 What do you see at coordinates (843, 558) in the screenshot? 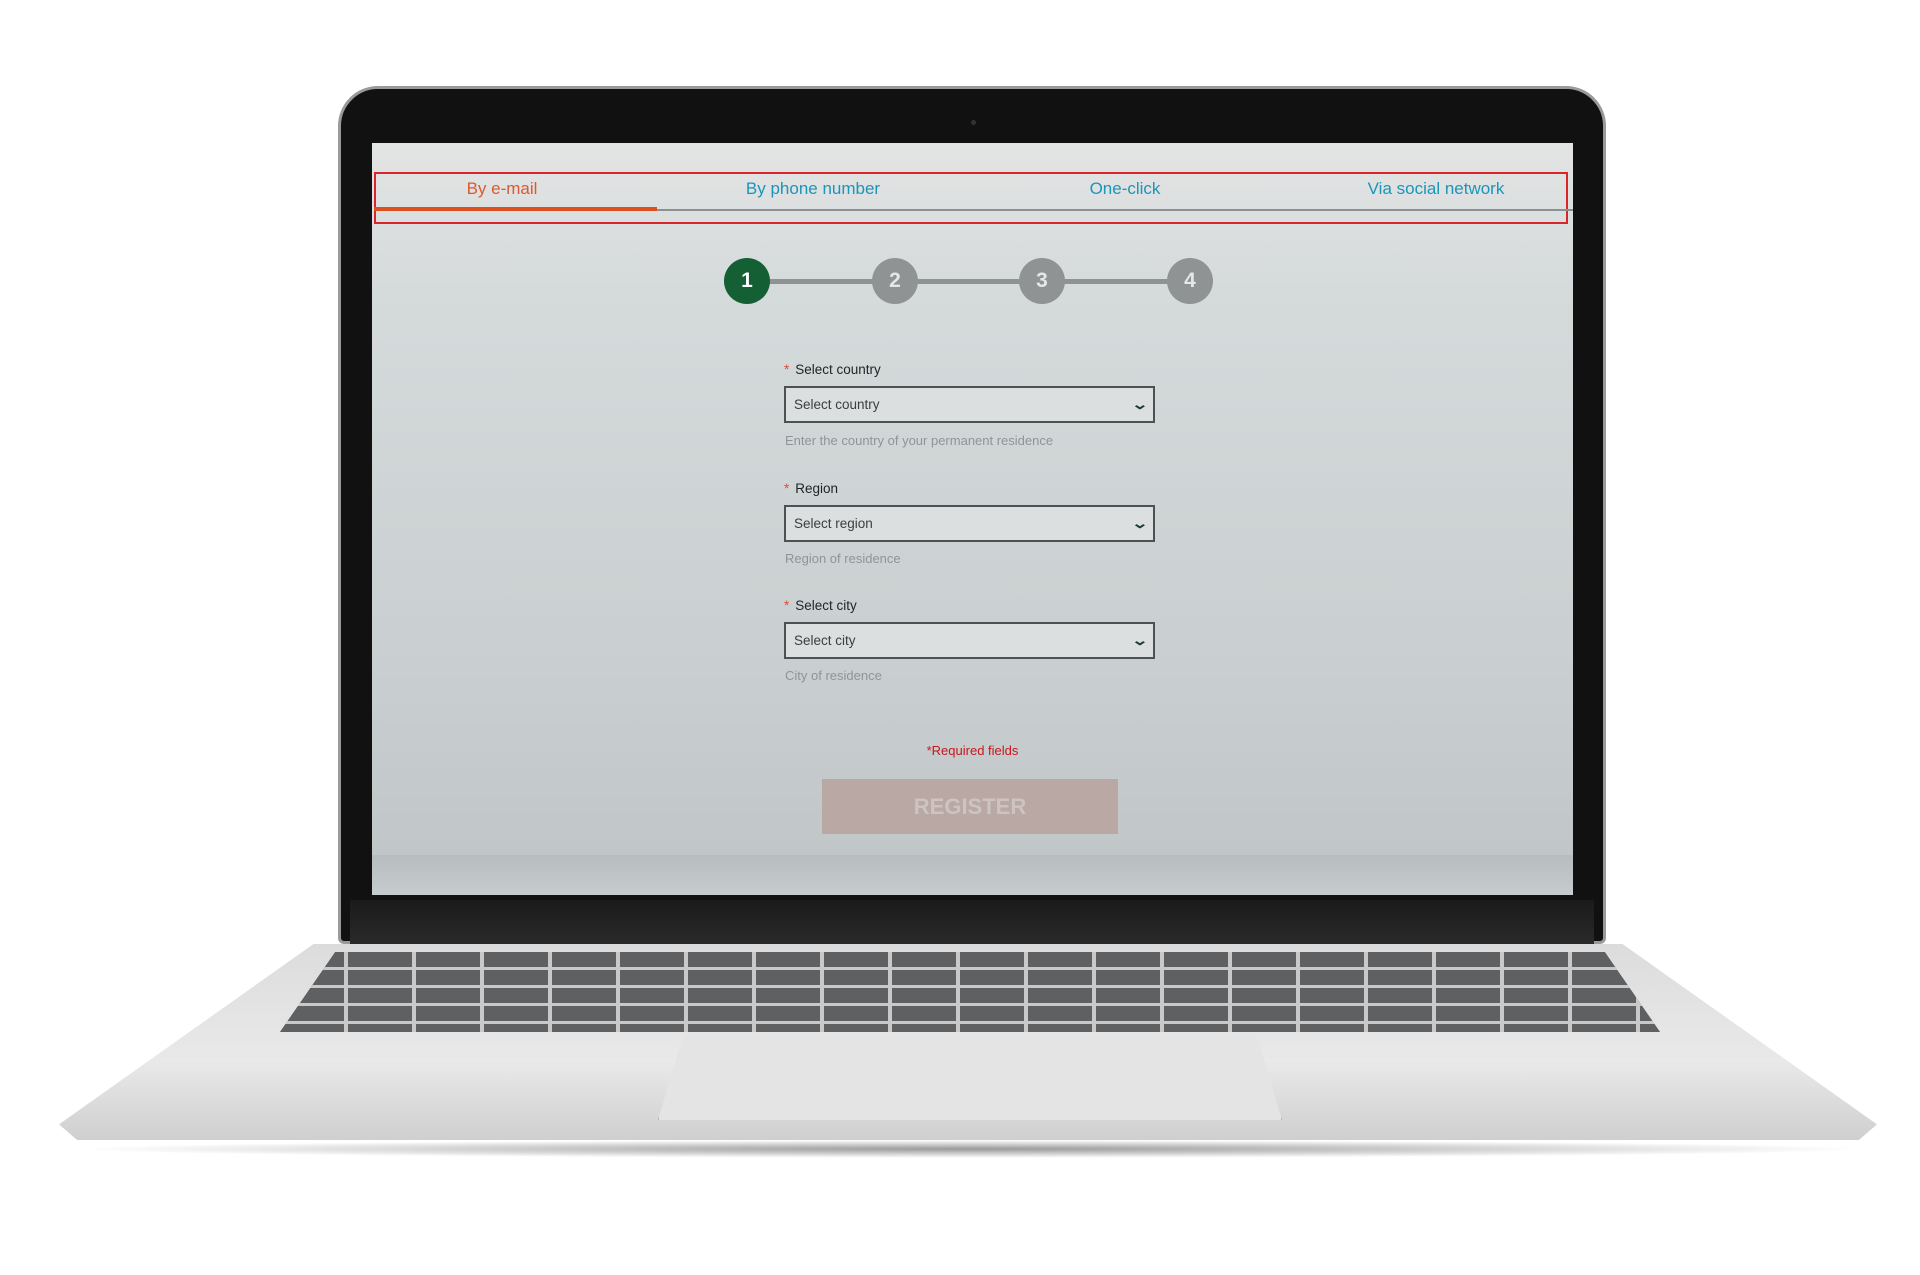
I see `region-hint: Region of residence` at bounding box center [843, 558].